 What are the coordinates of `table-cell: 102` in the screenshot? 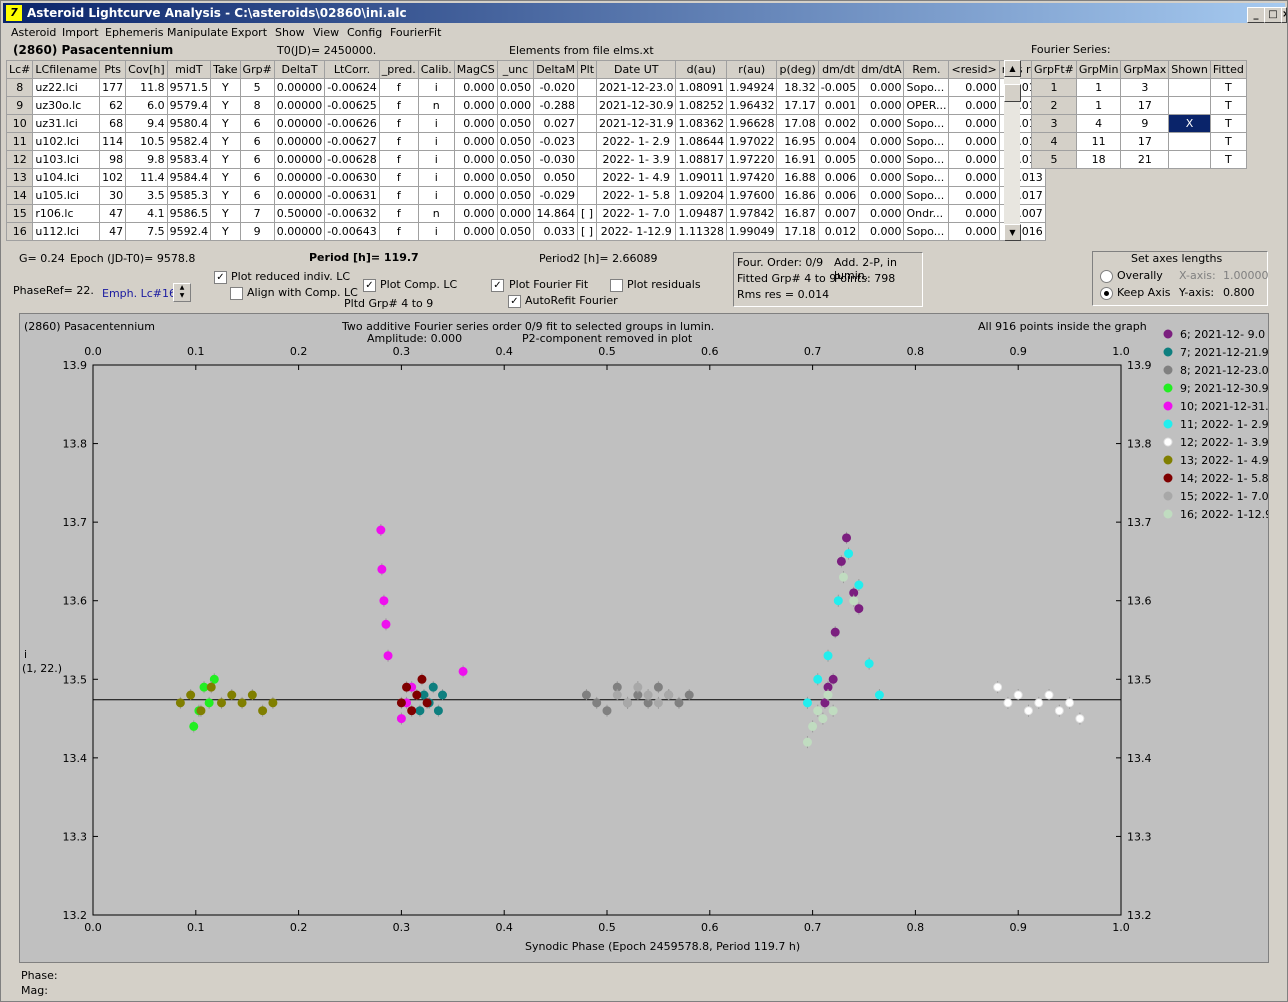 It's located at (113, 177).